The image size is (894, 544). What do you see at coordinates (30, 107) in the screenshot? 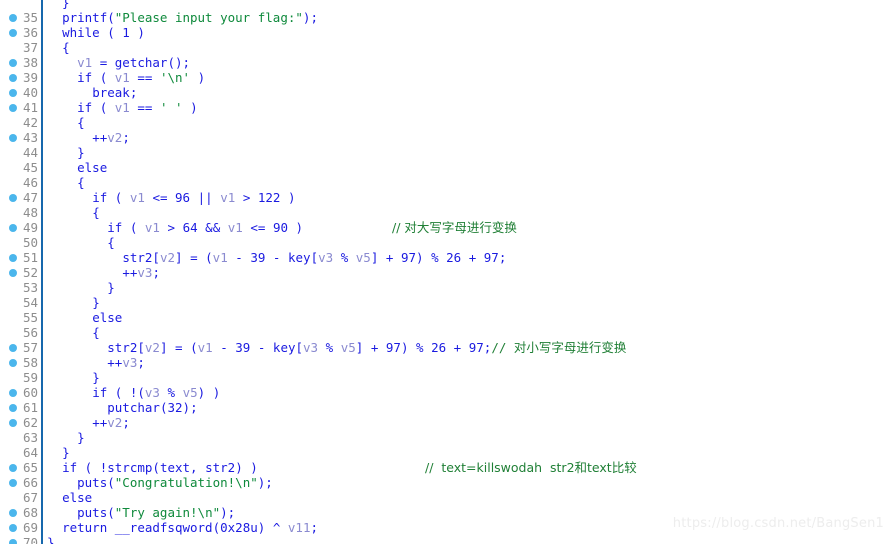
I see `line-number: 41` at bounding box center [30, 107].